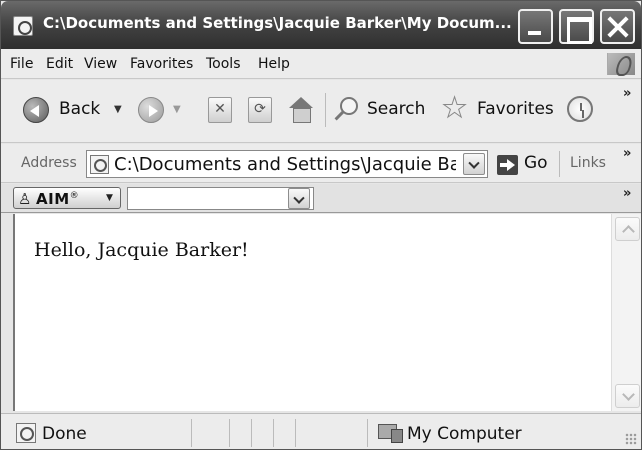  What do you see at coordinates (627, 93) in the screenshot?
I see `toolbar-overflow-chevron-icon: »` at bounding box center [627, 93].